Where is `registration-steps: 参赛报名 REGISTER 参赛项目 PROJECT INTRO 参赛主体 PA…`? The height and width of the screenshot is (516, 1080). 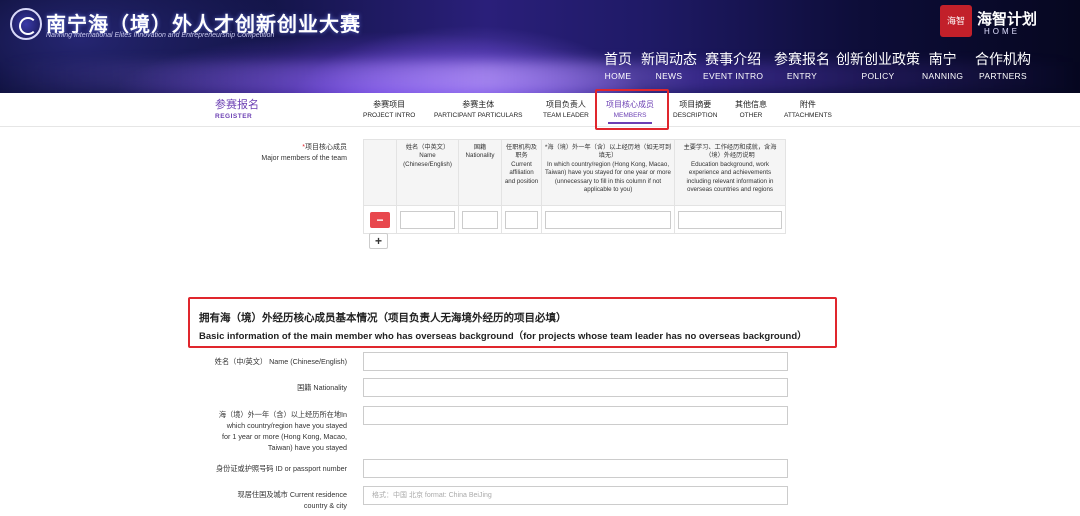 registration-steps: 参赛报名 REGISTER 参赛项目 PROJECT INTRO 参赛主体 PA… is located at coordinates (540, 110).